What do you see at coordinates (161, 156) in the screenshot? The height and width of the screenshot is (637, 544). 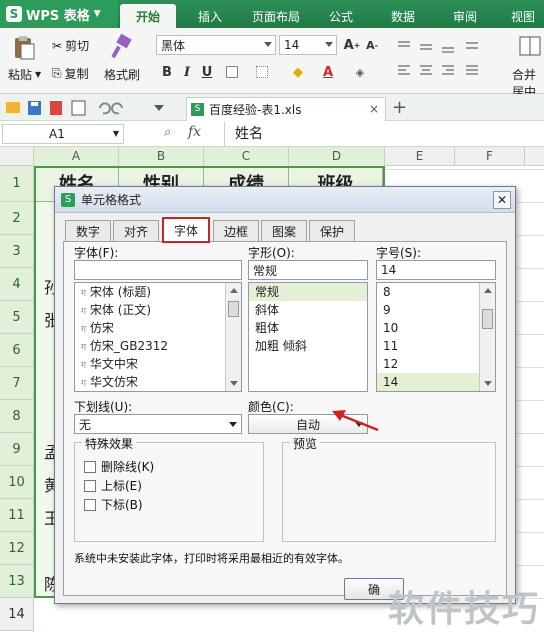 I see `column-header-b: B` at bounding box center [161, 156].